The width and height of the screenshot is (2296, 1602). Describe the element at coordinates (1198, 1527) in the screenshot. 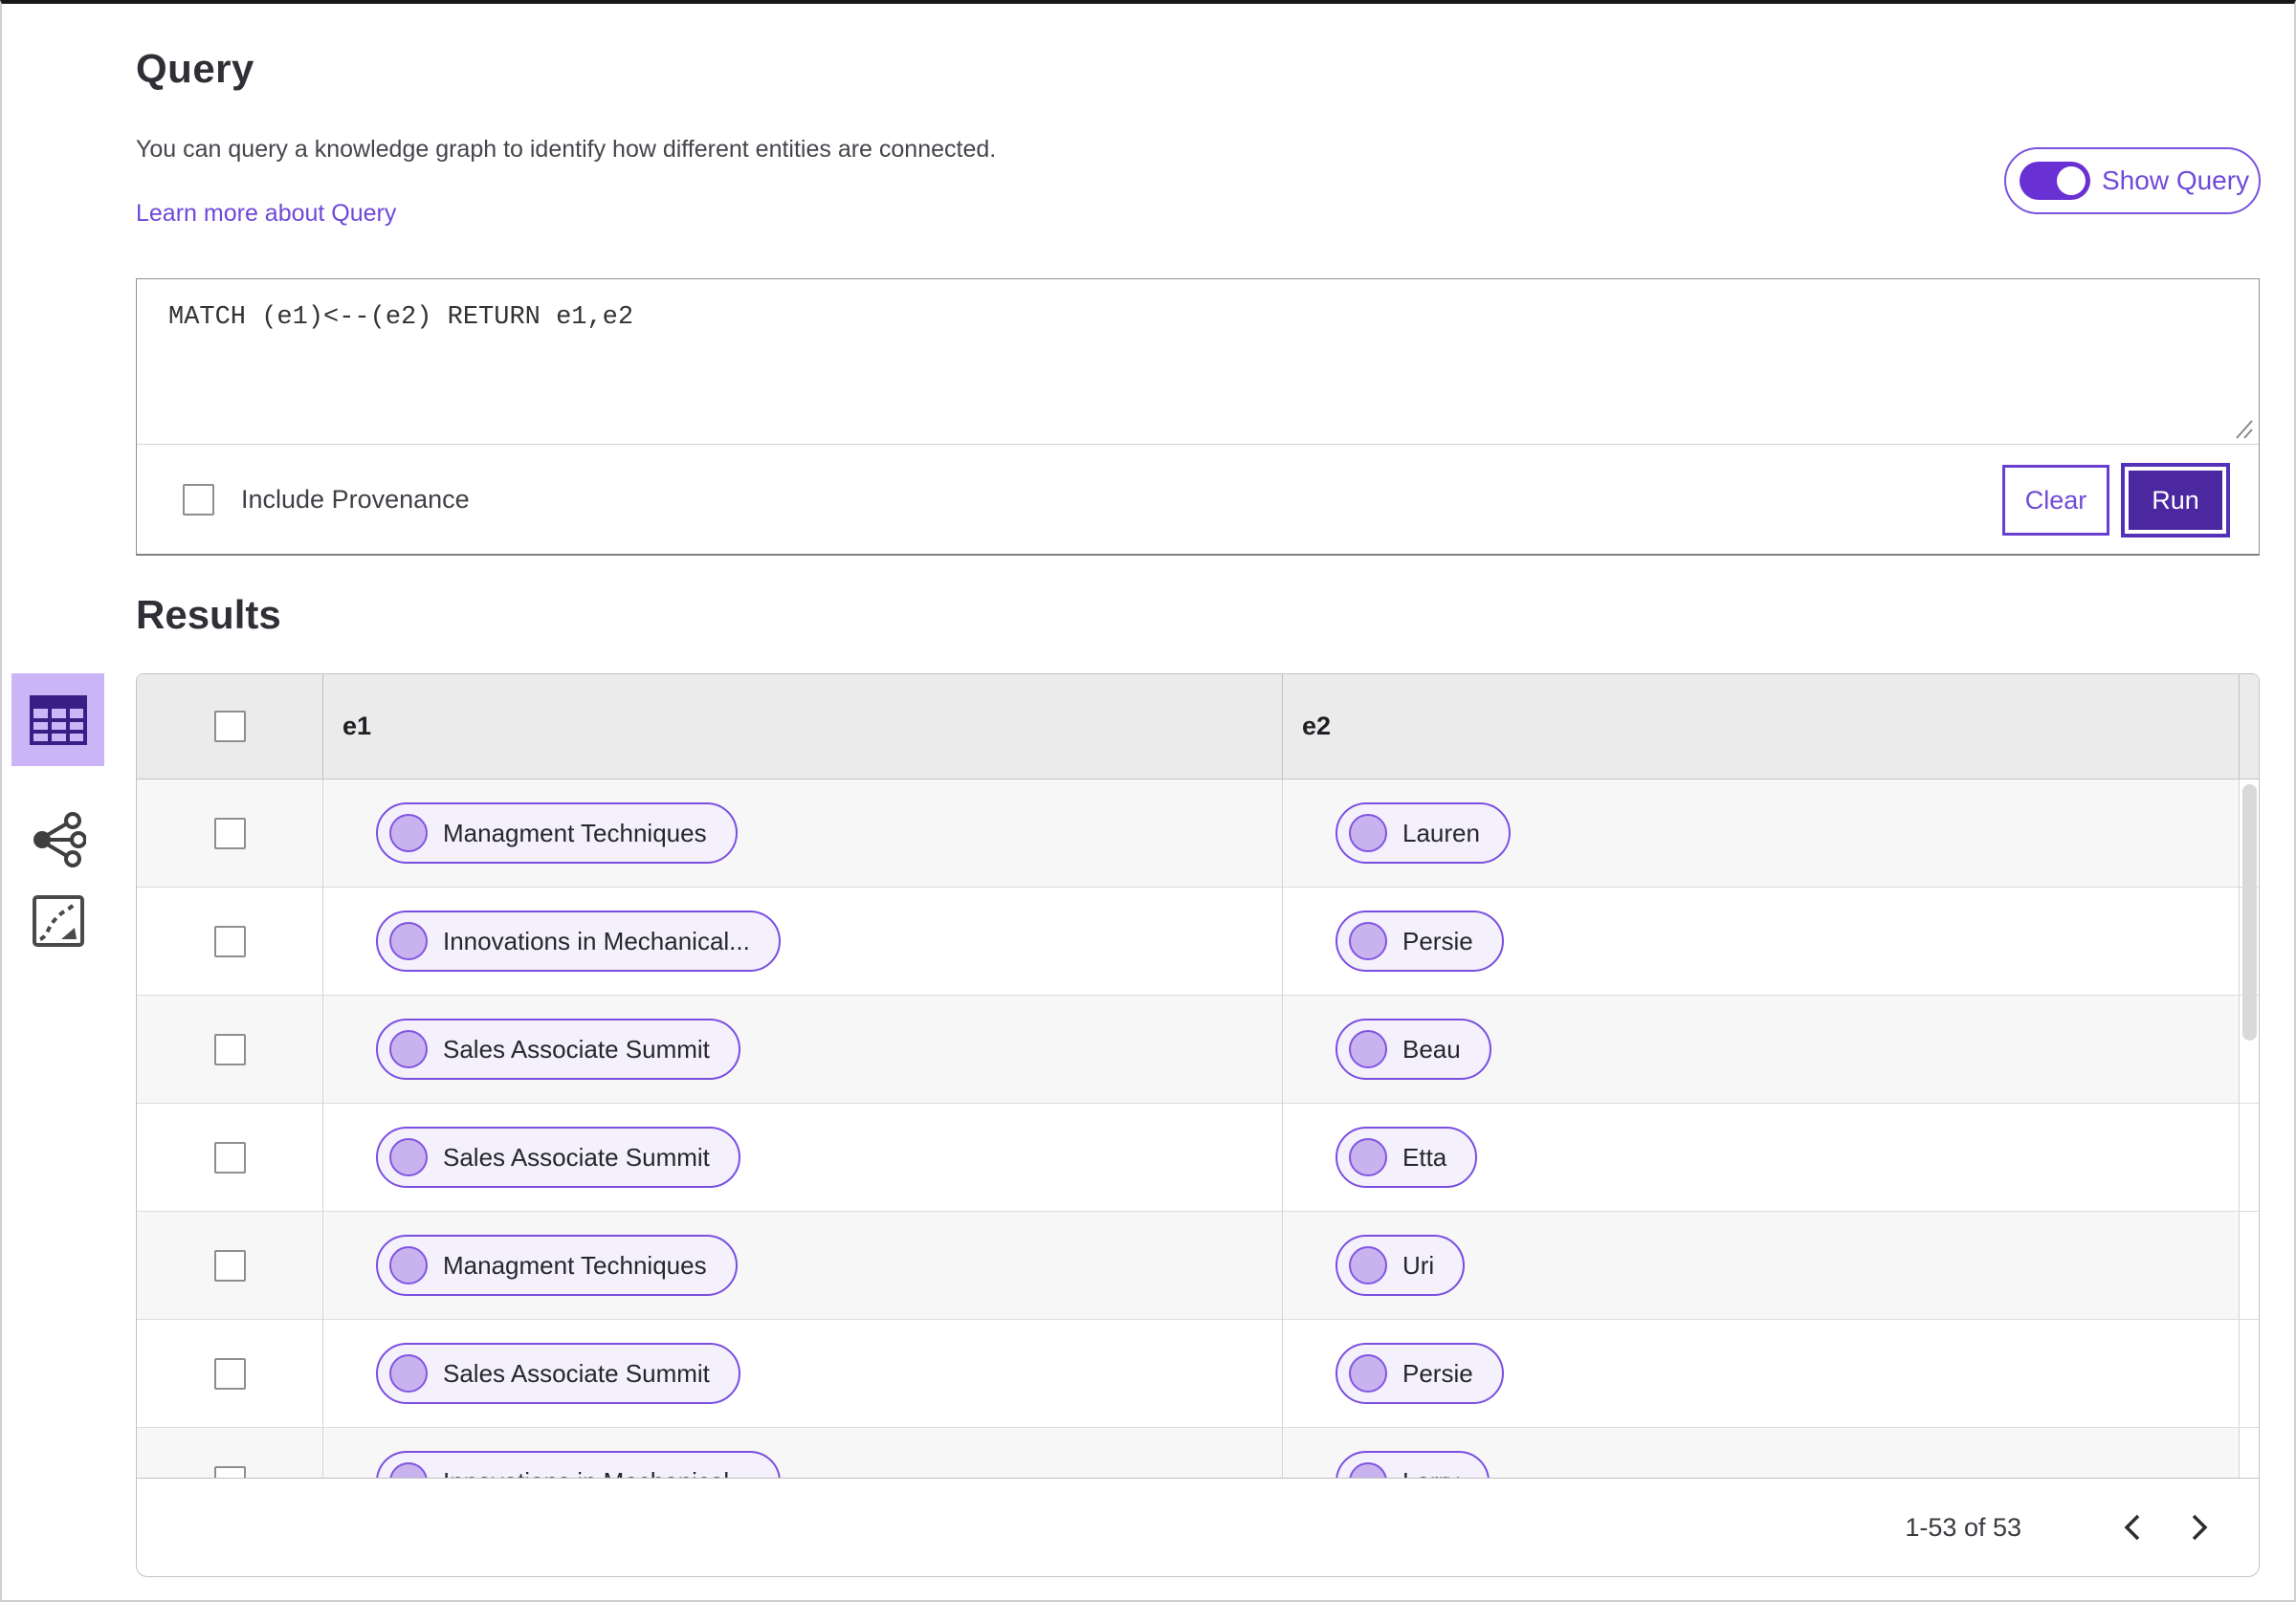

I see `table-footer: 1-53 of 53` at that location.